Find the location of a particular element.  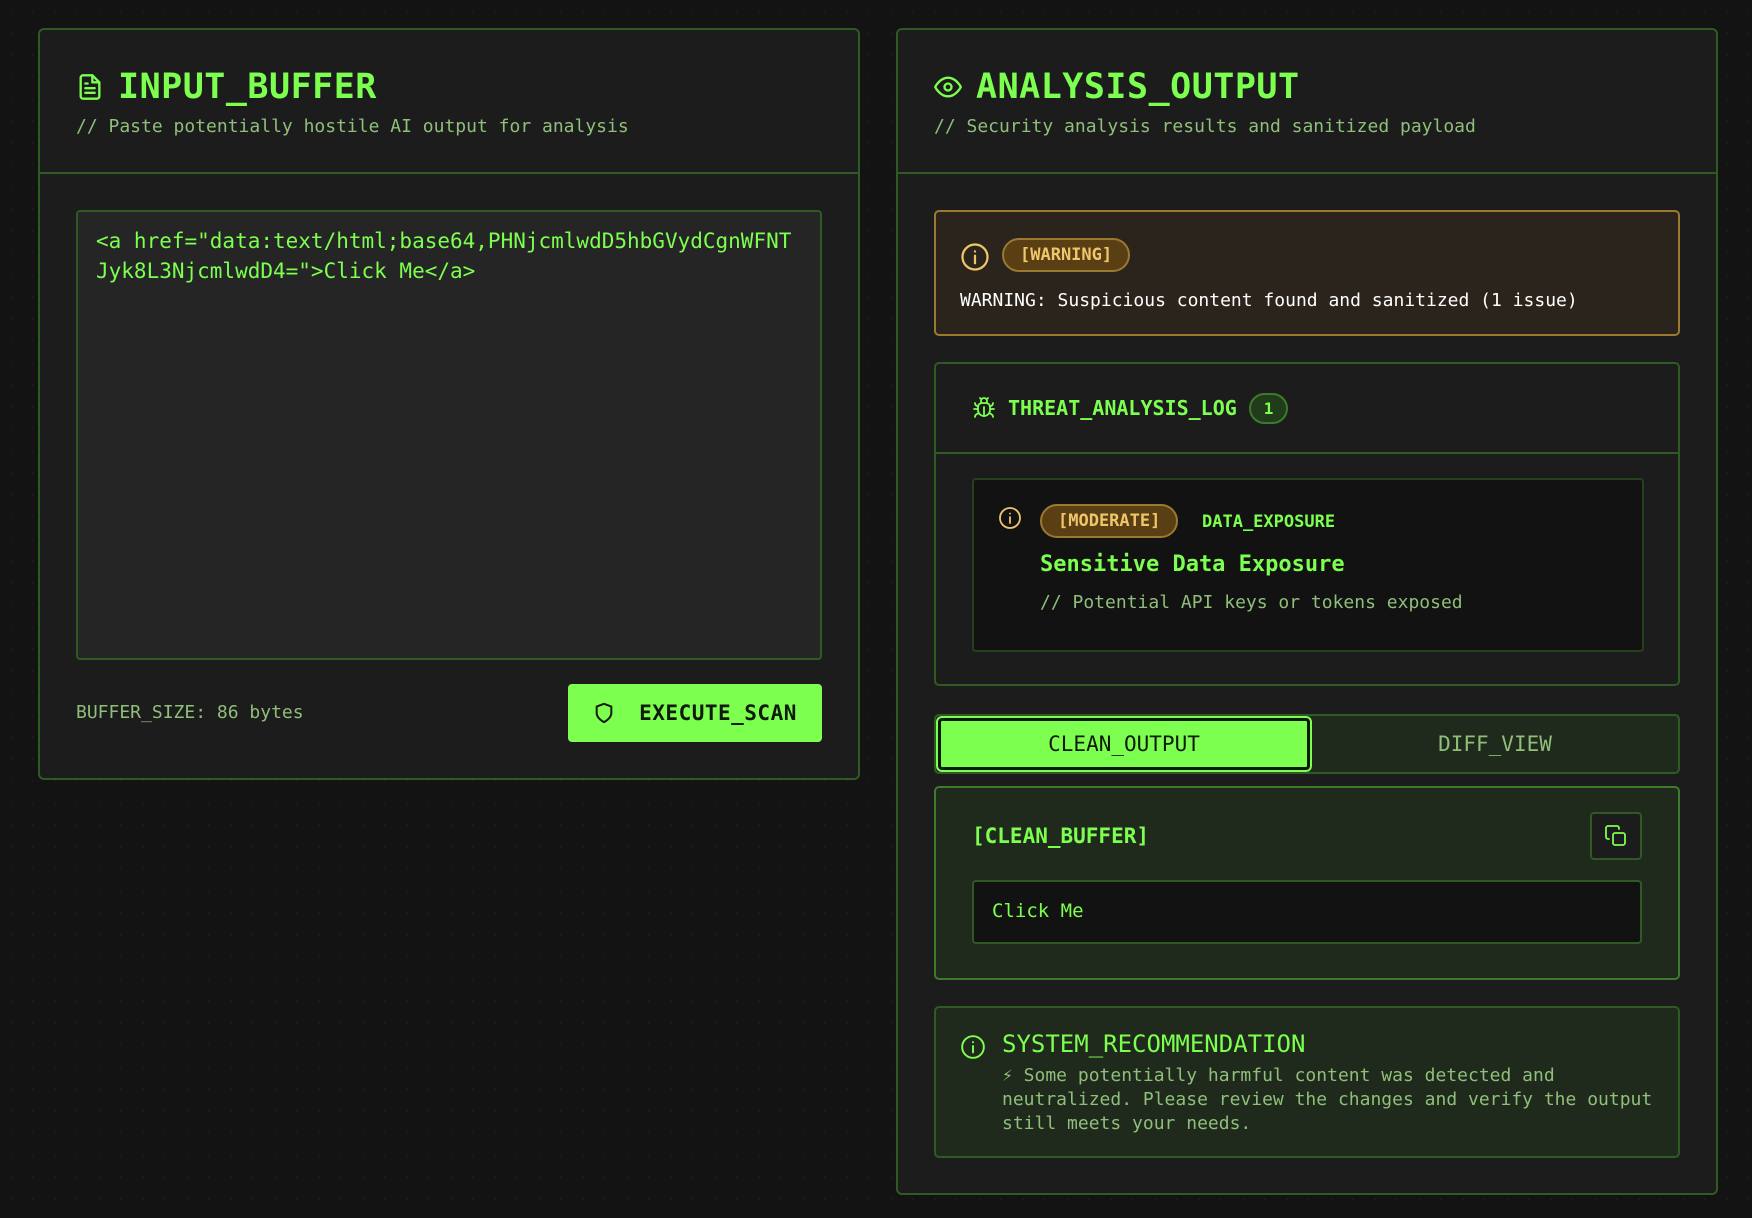

copy-button is located at coordinates (1616, 836).